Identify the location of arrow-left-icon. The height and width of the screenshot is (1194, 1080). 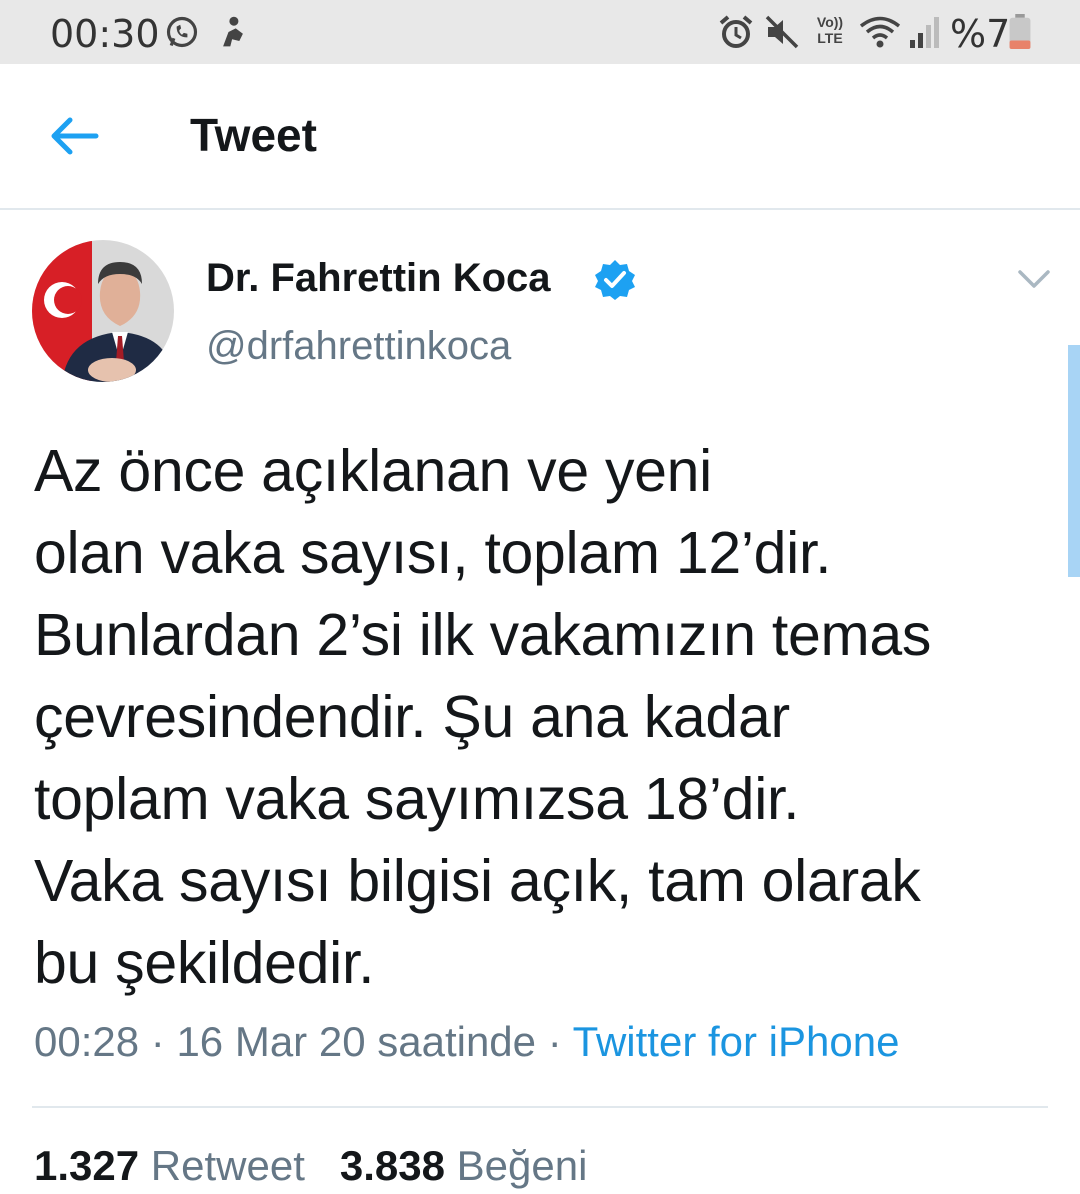
(74, 136).